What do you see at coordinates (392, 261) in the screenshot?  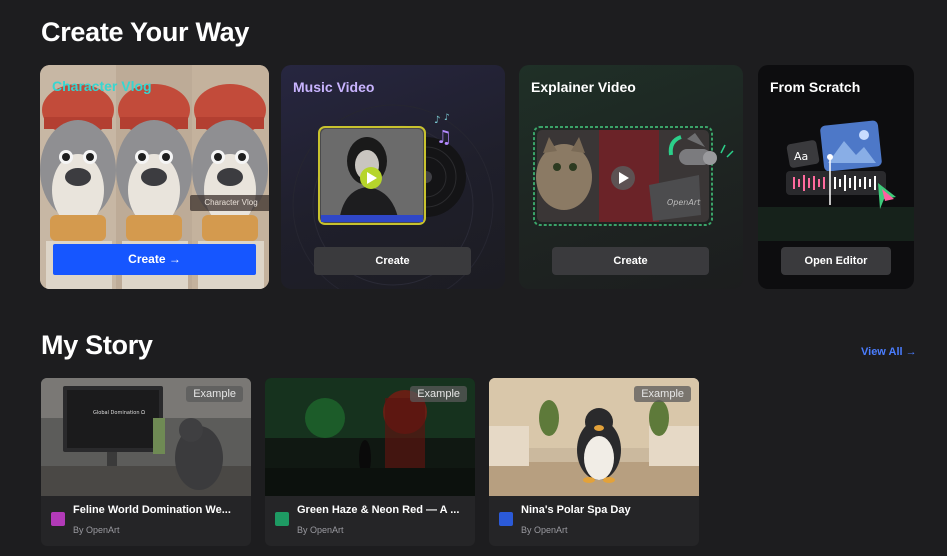 I see `music-video-create-button: Create` at bounding box center [392, 261].